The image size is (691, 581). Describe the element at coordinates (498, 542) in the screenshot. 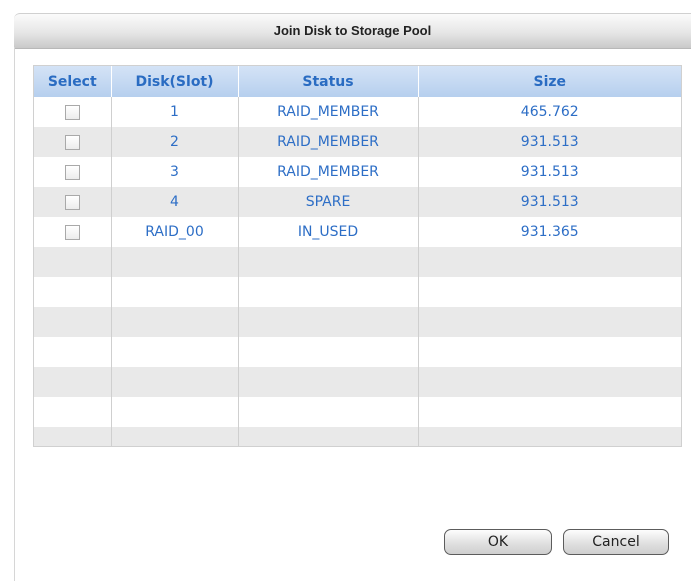

I see `ok-button: OK` at that location.